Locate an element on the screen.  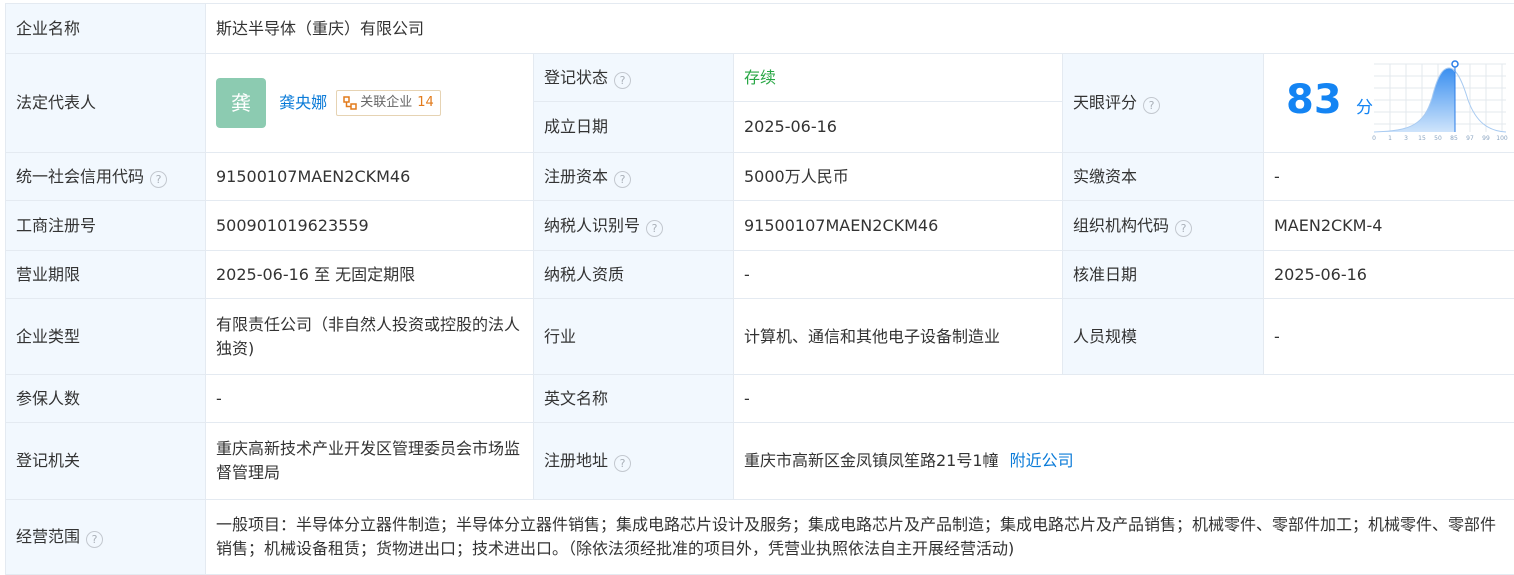
biz-scope-label-cell: 经营范围? is located at coordinates (106, 537).